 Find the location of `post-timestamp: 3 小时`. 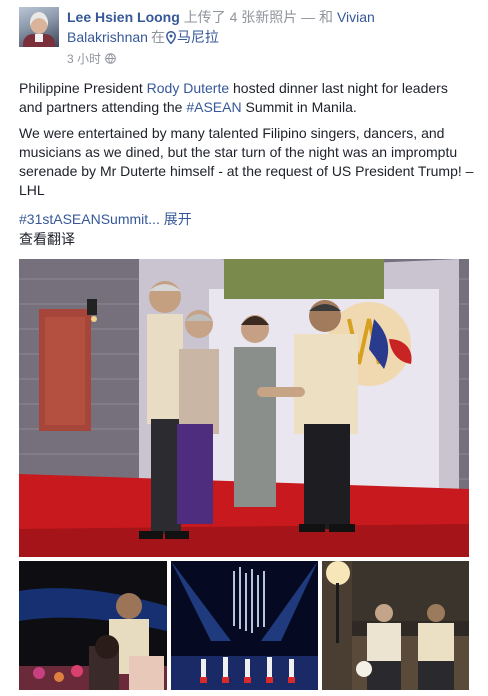

post-timestamp: 3 小时 is located at coordinates (84, 59).